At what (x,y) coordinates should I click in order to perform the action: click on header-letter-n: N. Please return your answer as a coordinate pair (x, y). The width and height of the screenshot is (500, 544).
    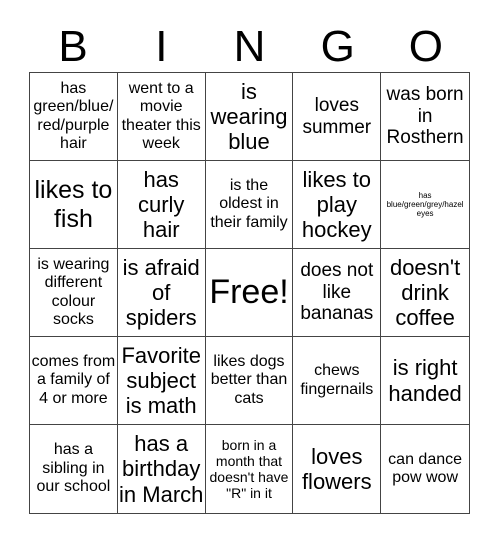
    Looking at the image, I should click on (249, 46).